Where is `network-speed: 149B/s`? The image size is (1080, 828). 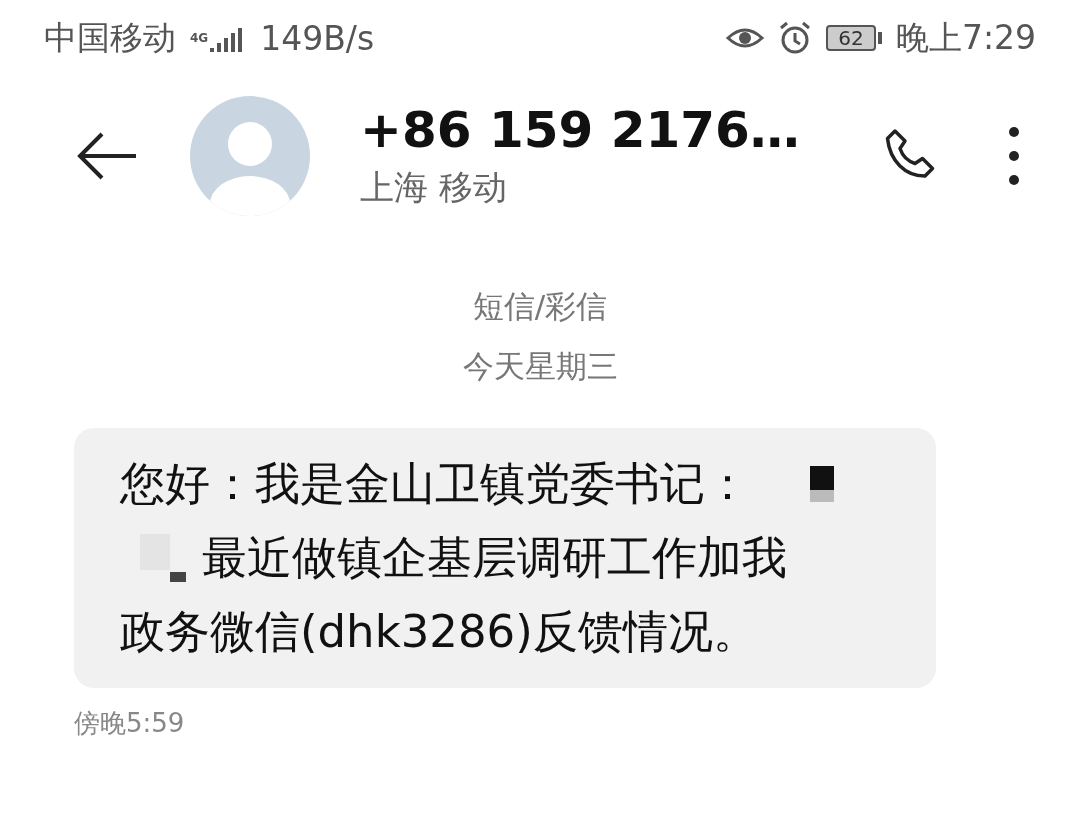 network-speed: 149B/s is located at coordinates (317, 38).